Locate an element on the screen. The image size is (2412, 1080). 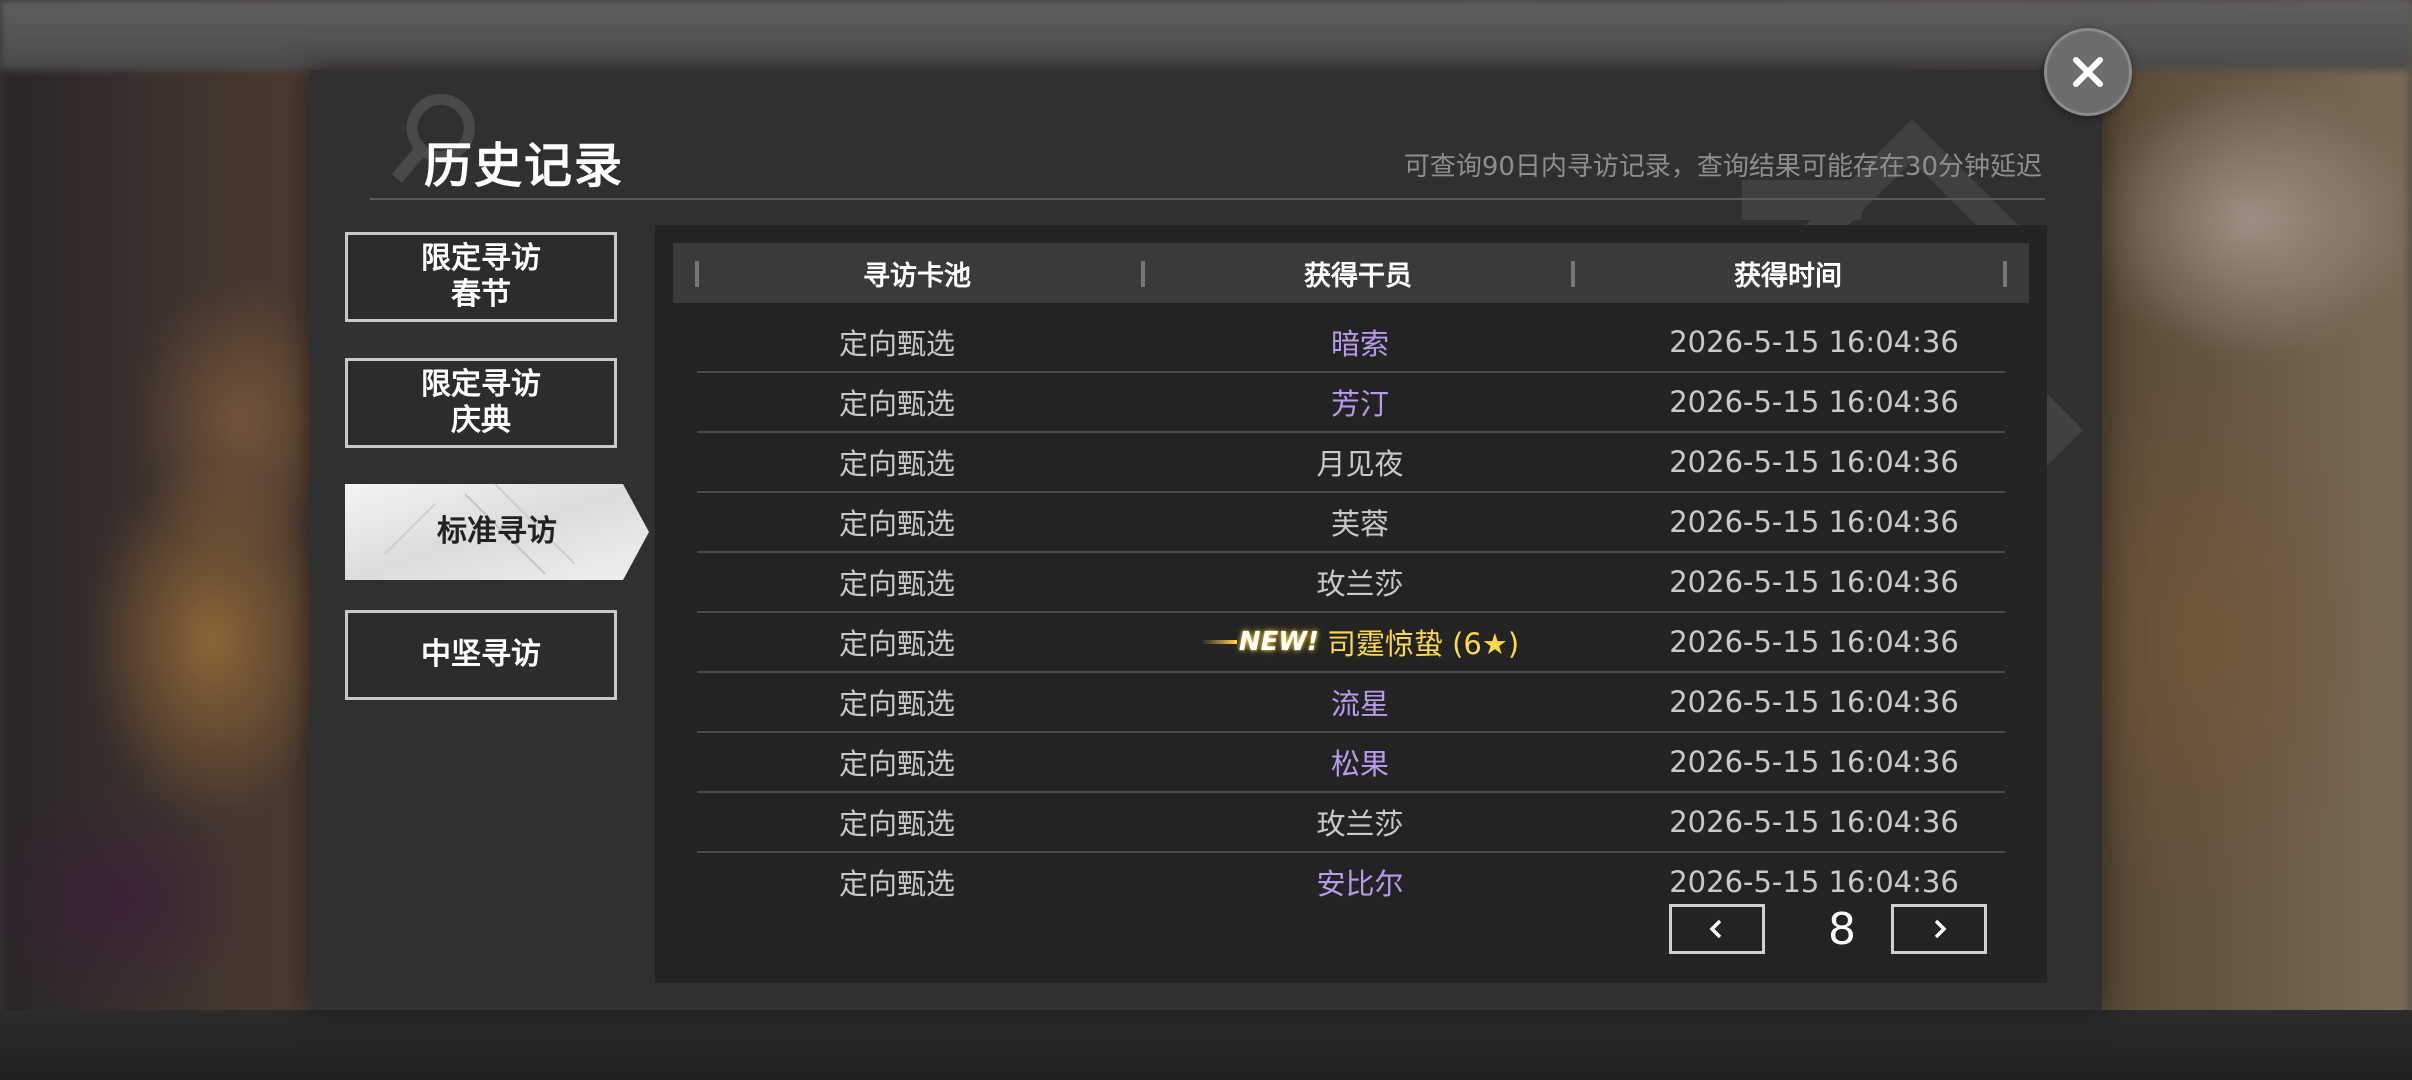
table-row: 定向甄选 NEW! 司霆惊蛰 (6★) 2026-5-15 16:04:36 is located at coordinates (1351, 643).